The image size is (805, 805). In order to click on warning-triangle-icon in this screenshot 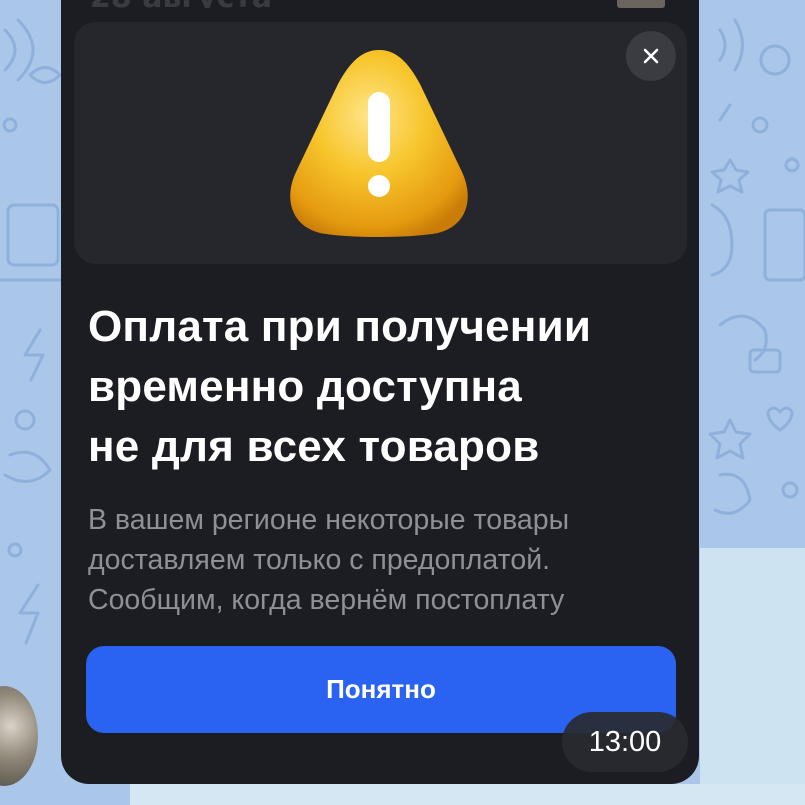, I will do `click(379, 143)`.